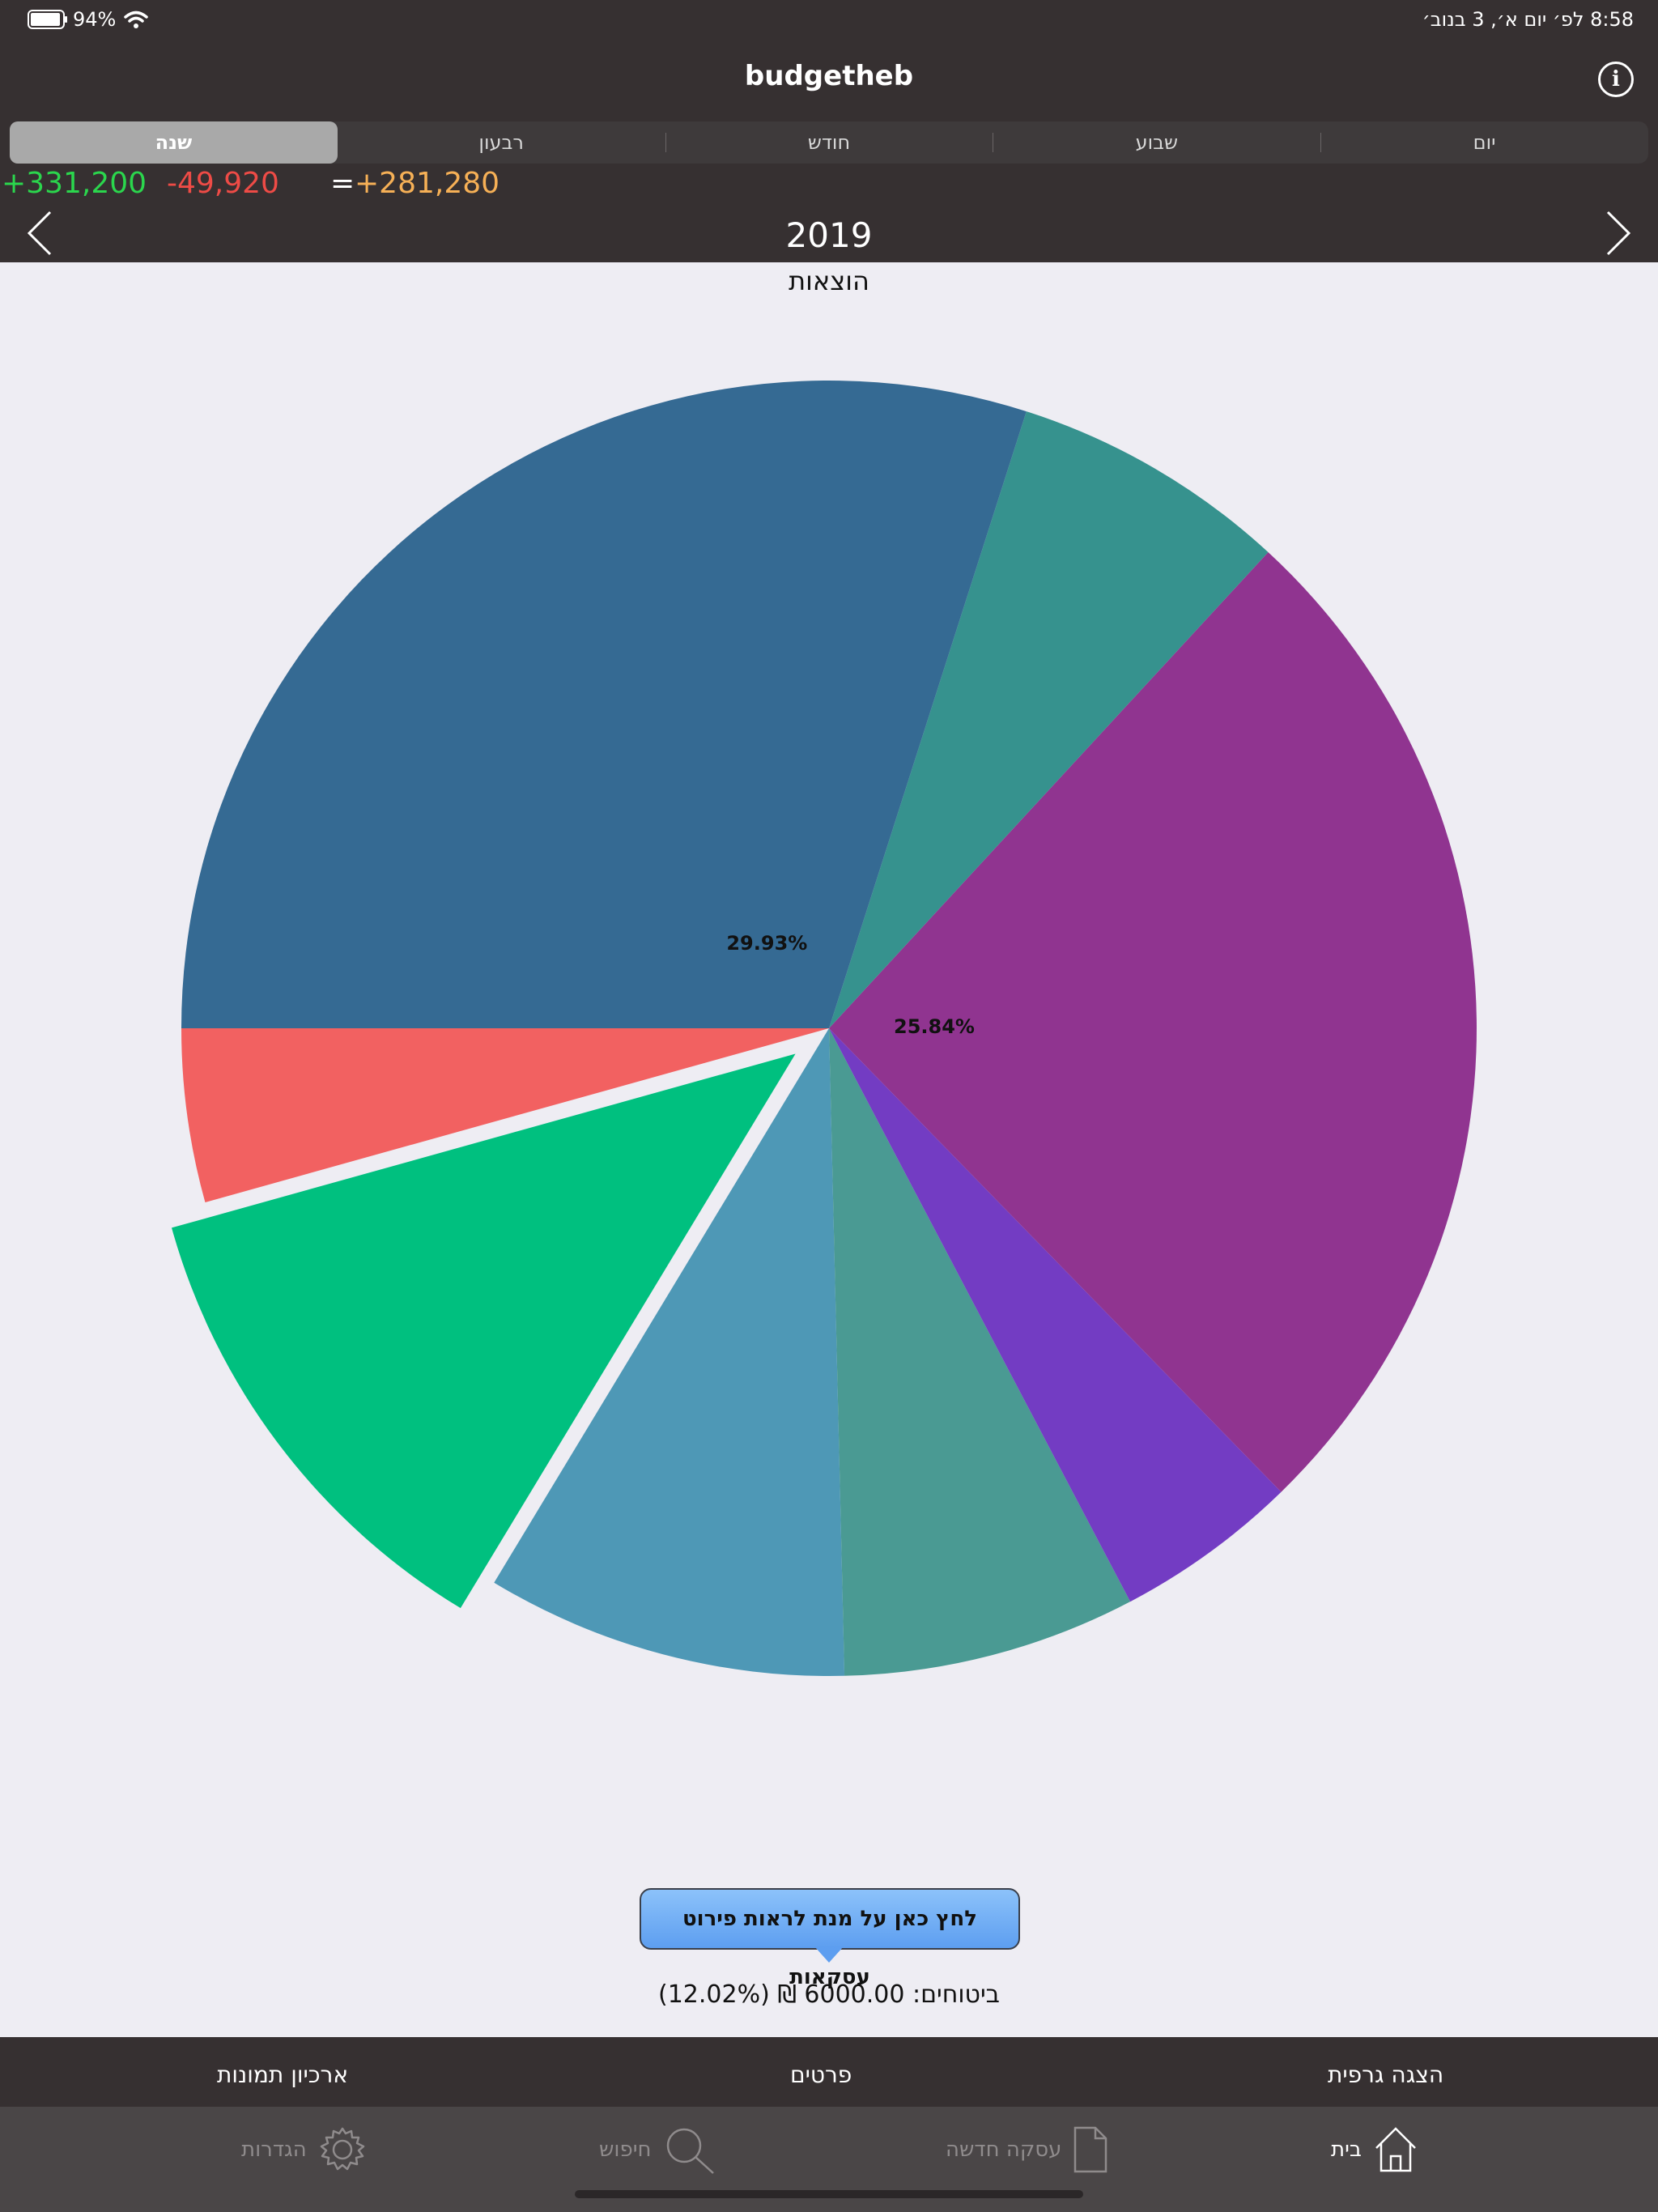  Describe the element at coordinates (223, 184) in the screenshot. I see `expense-total: -49,920` at that location.